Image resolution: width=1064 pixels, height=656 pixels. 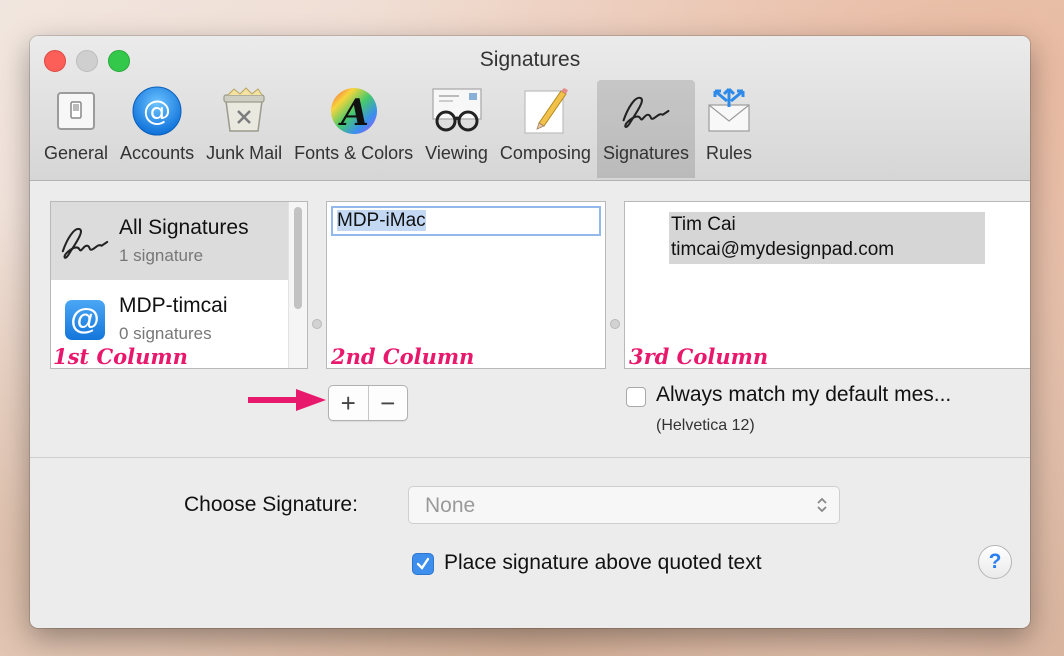 I want to click on tab-signatures: Signatures, so click(x=645, y=129).